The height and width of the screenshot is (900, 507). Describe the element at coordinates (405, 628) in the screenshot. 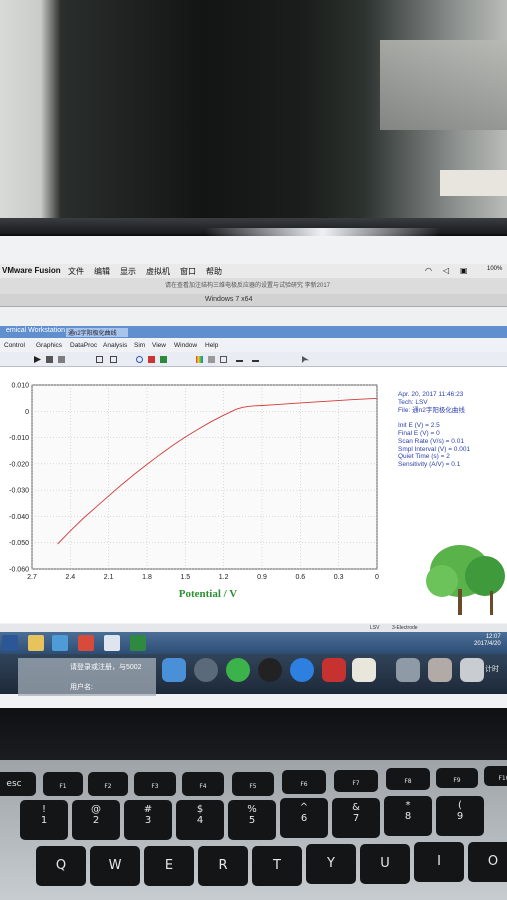

I see `status-electrode: 3-Electrode` at that location.